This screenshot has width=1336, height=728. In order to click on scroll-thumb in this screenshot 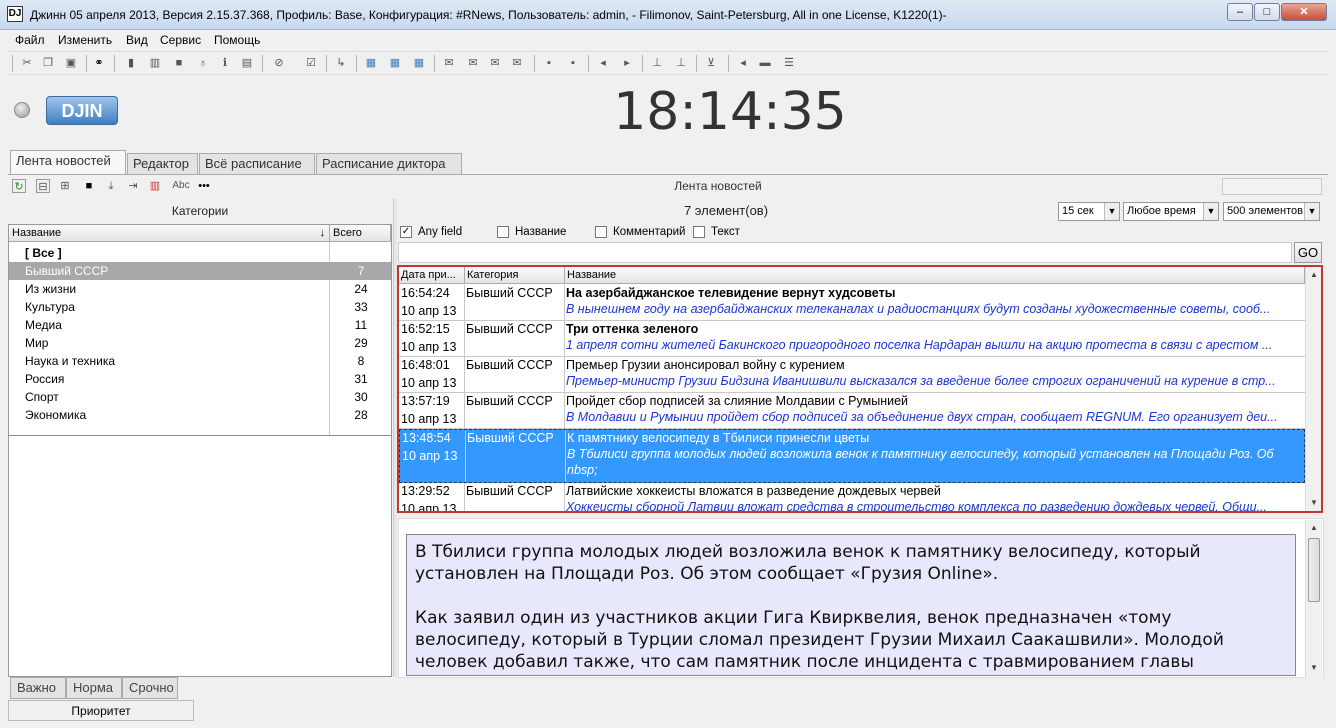, I will do `click(1314, 570)`.